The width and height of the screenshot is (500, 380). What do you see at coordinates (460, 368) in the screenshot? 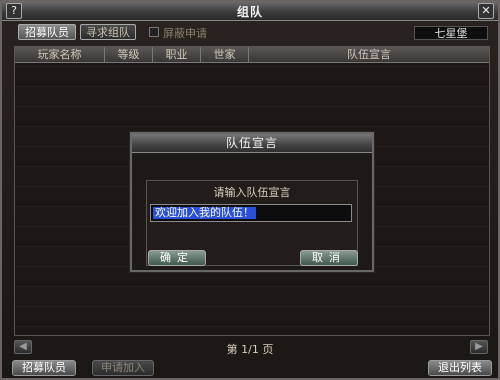
I see `exit-list-button: 退出列表` at bounding box center [460, 368].